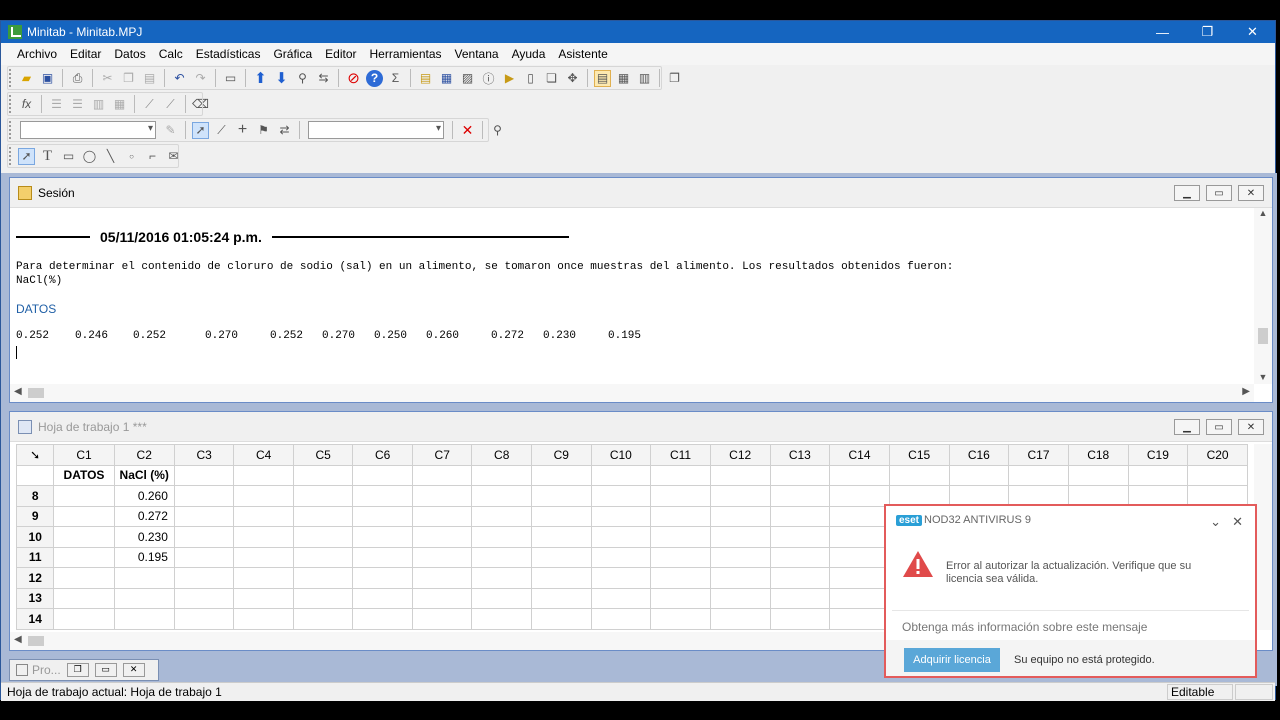 This screenshot has width=1280, height=720. I want to click on close-button: ✕, so click(1252, 32).